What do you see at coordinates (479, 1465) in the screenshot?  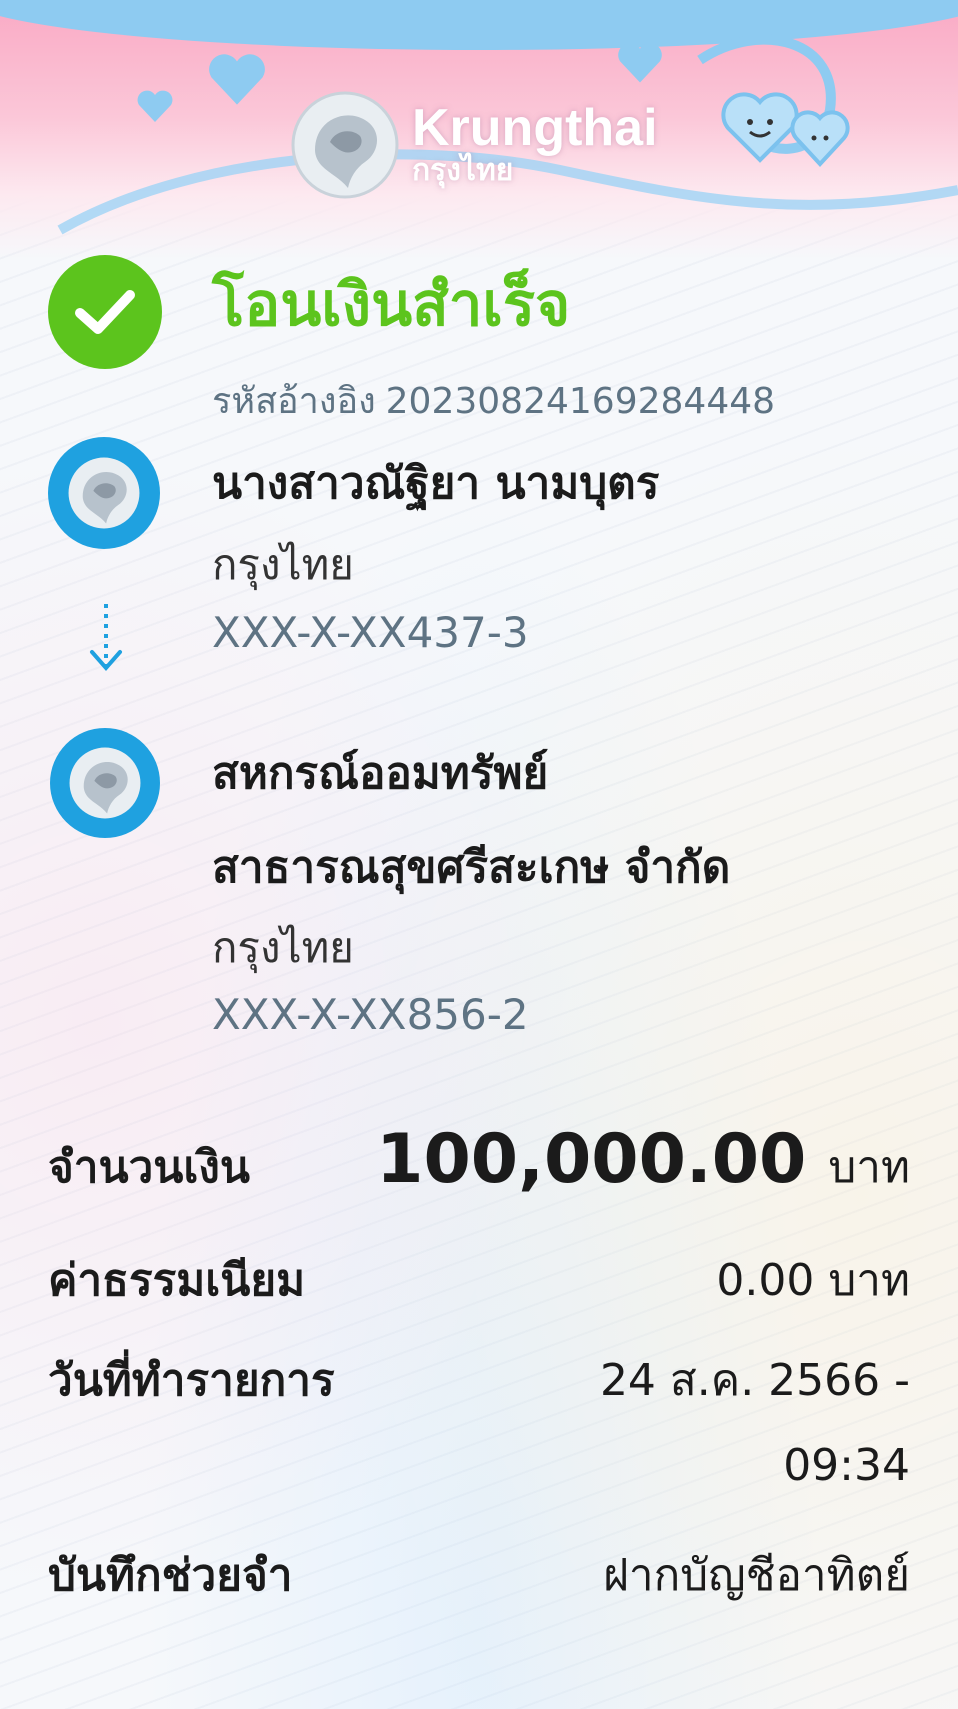 I see `time-row: 09:34` at bounding box center [479, 1465].